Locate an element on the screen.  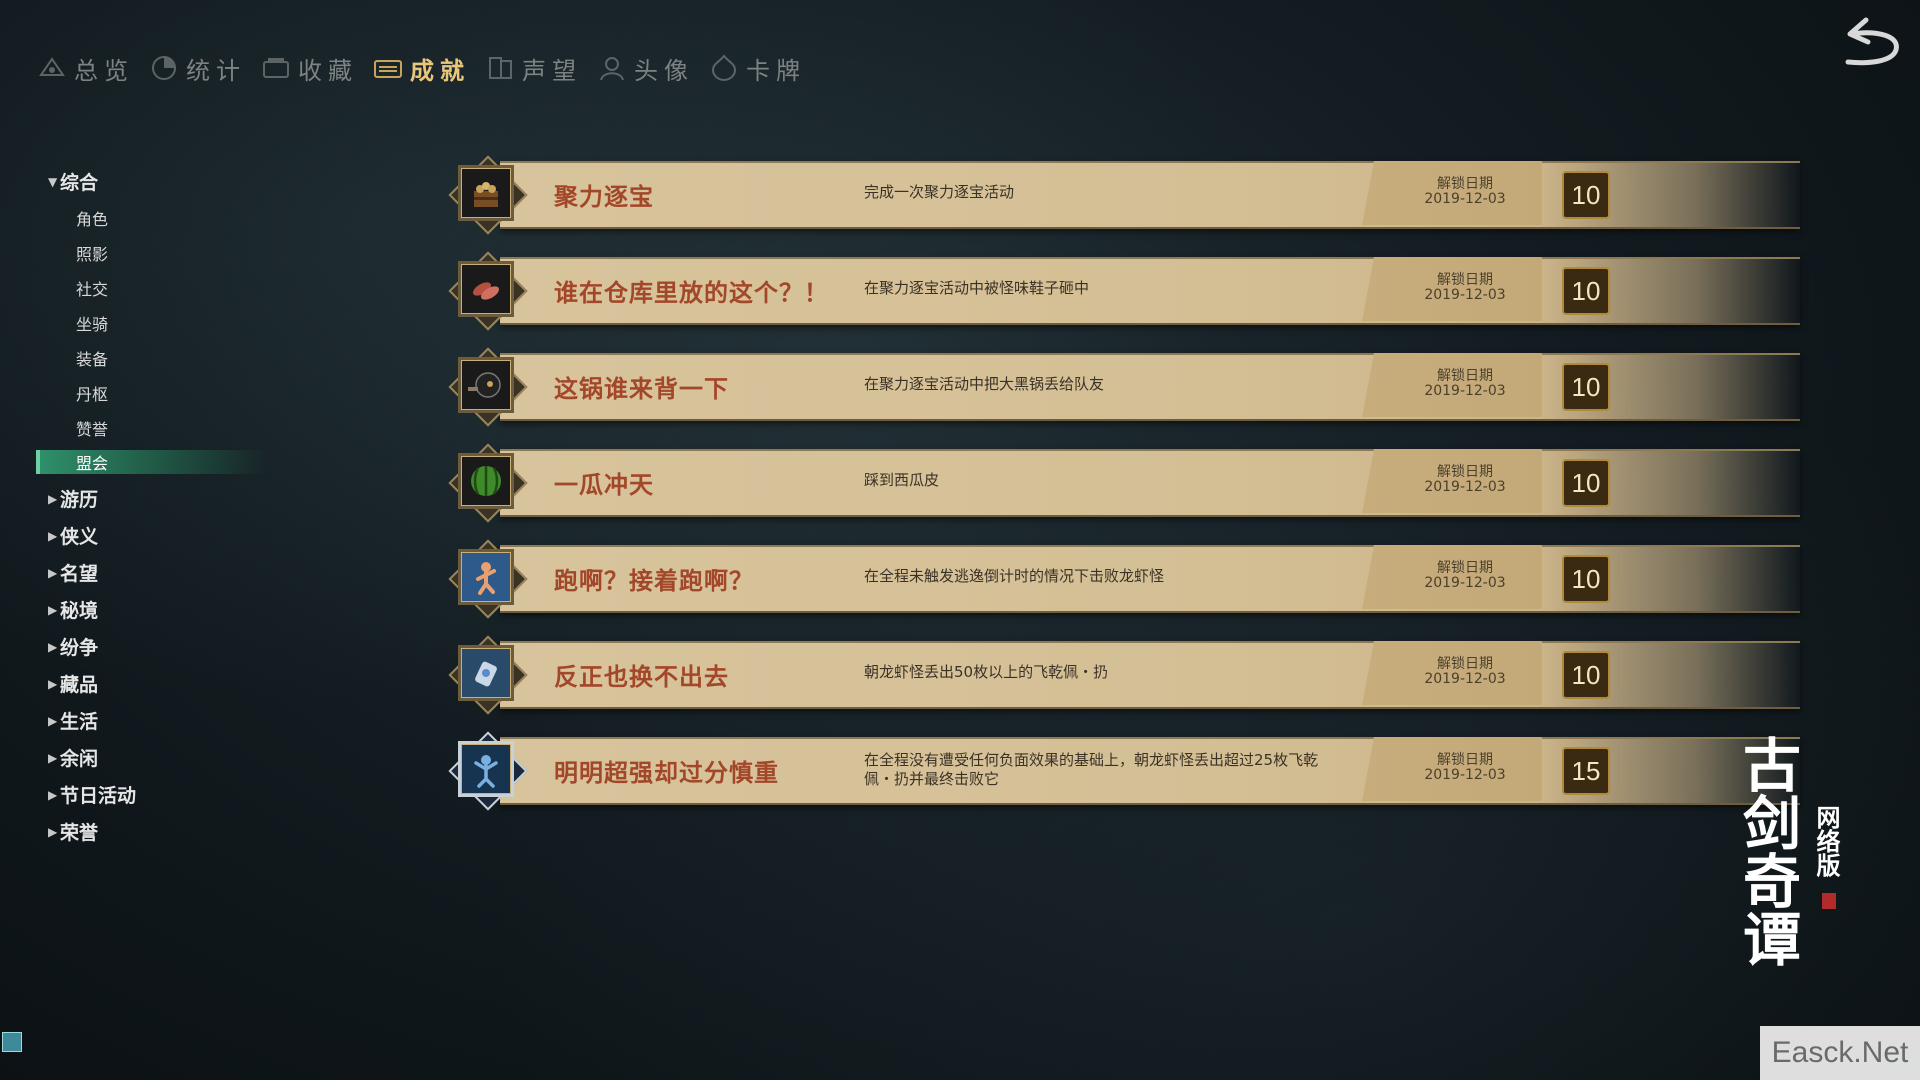
category-label: 游历 is located at coordinates (79, 500).